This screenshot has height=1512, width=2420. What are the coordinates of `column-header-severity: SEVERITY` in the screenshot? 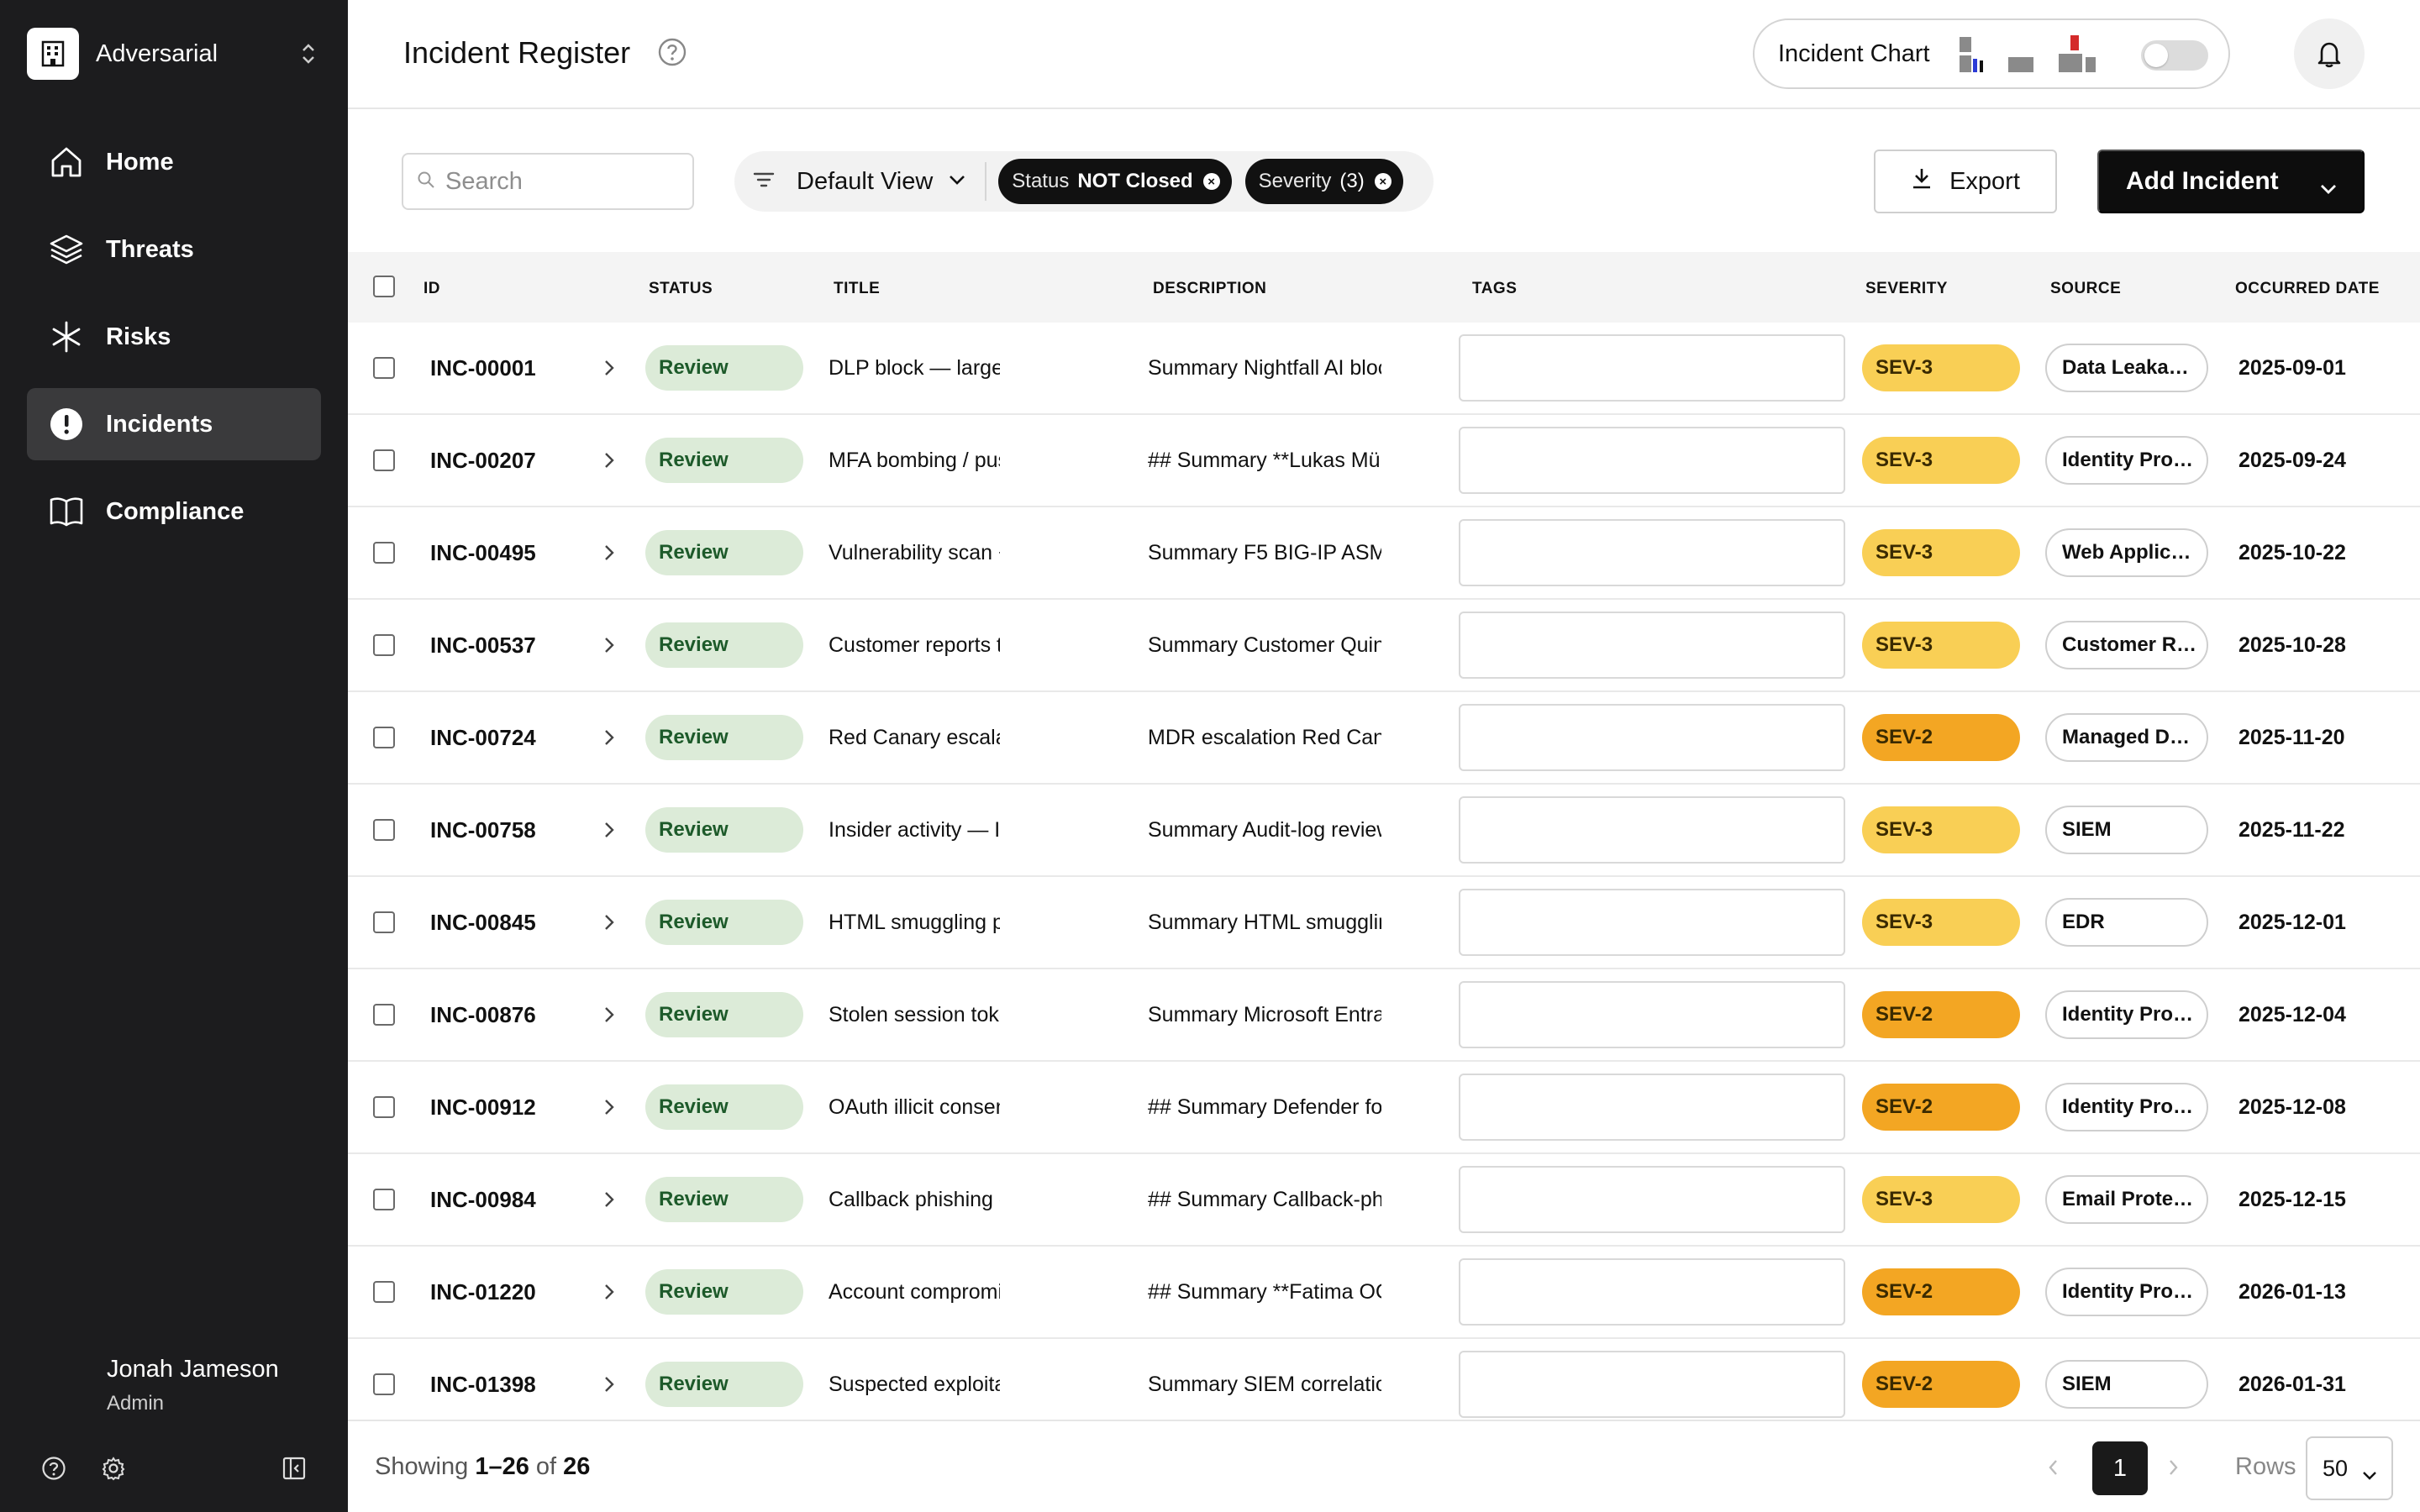 It's located at (1907, 289).